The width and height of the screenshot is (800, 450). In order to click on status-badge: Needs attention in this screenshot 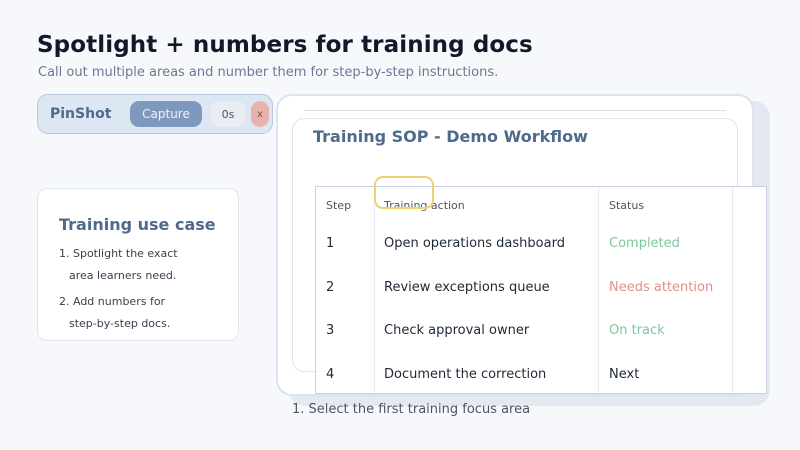, I will do `click(661, 287)`.